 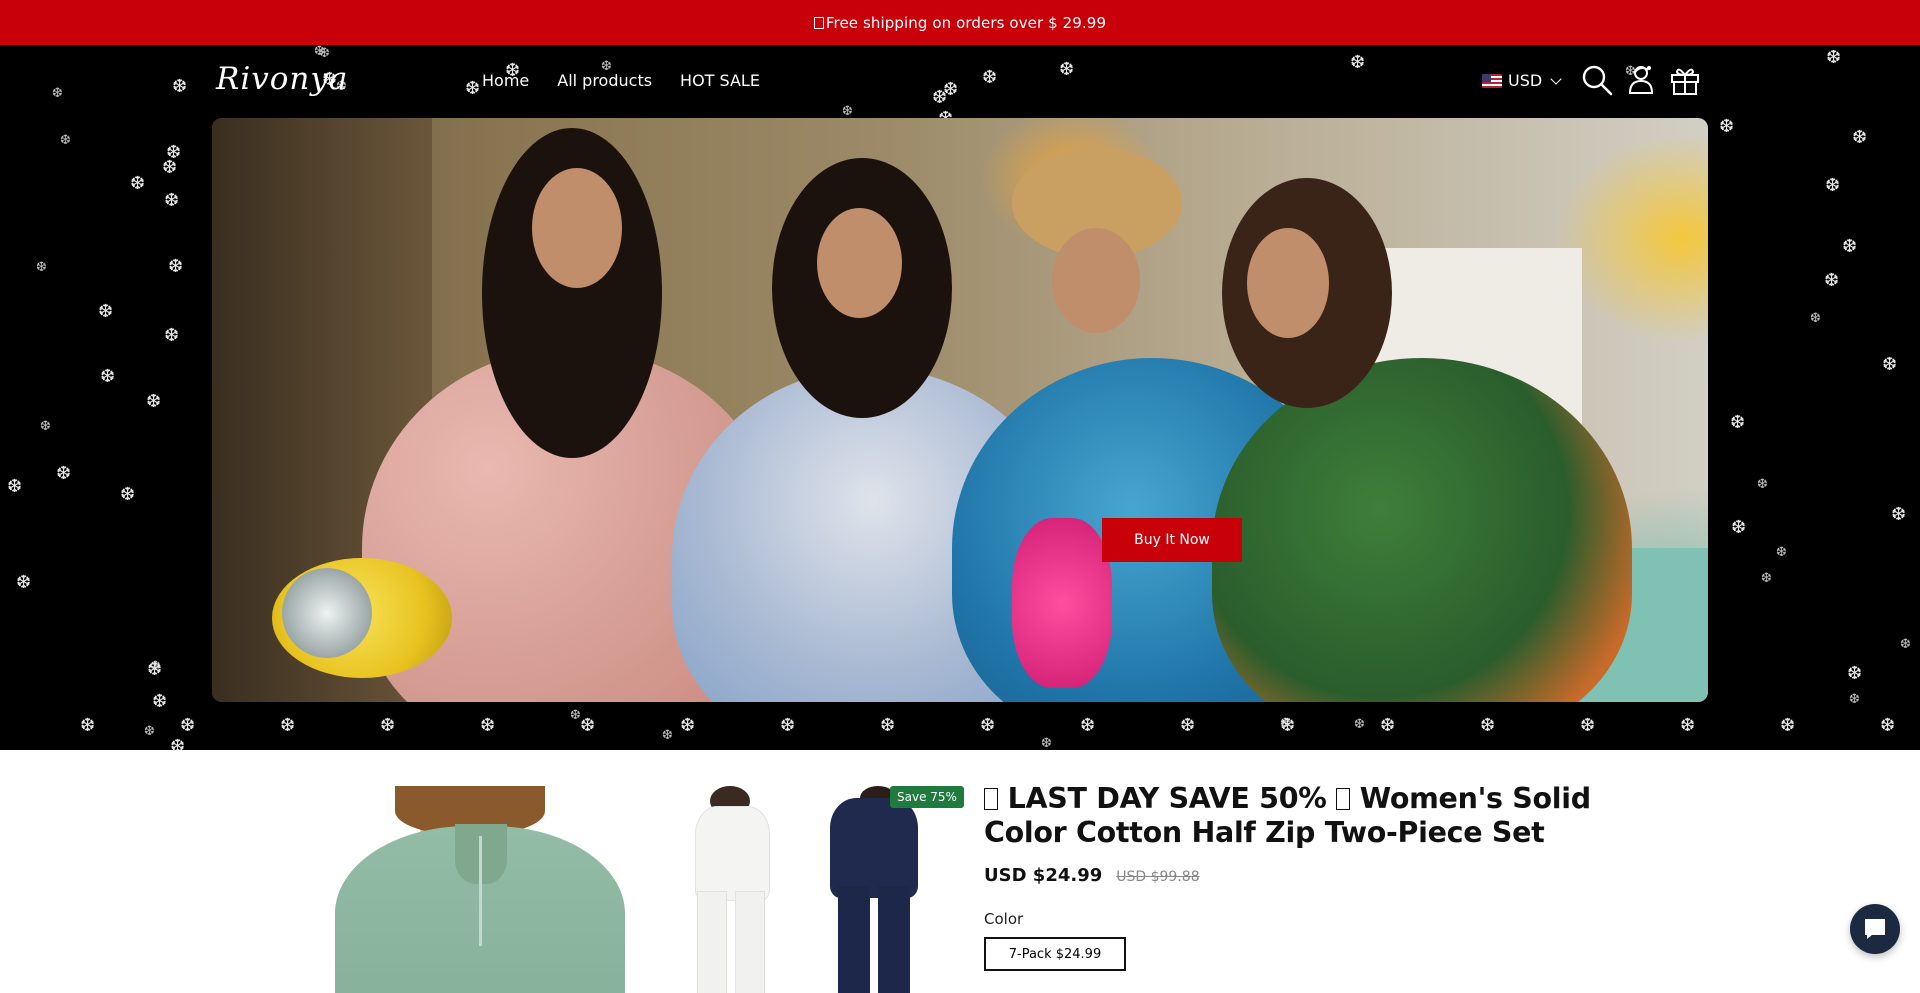 I want to click on chat-widget-button, so click(x=1875, y=929).